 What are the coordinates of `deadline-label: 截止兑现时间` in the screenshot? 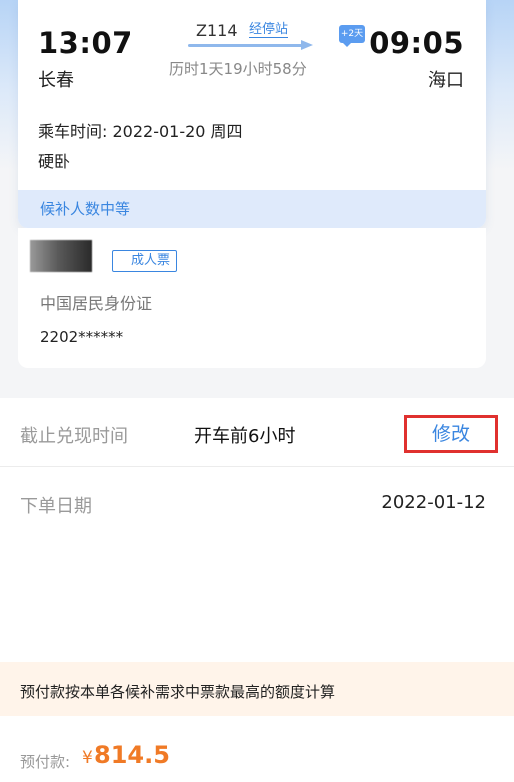 It's located at (74, 436).